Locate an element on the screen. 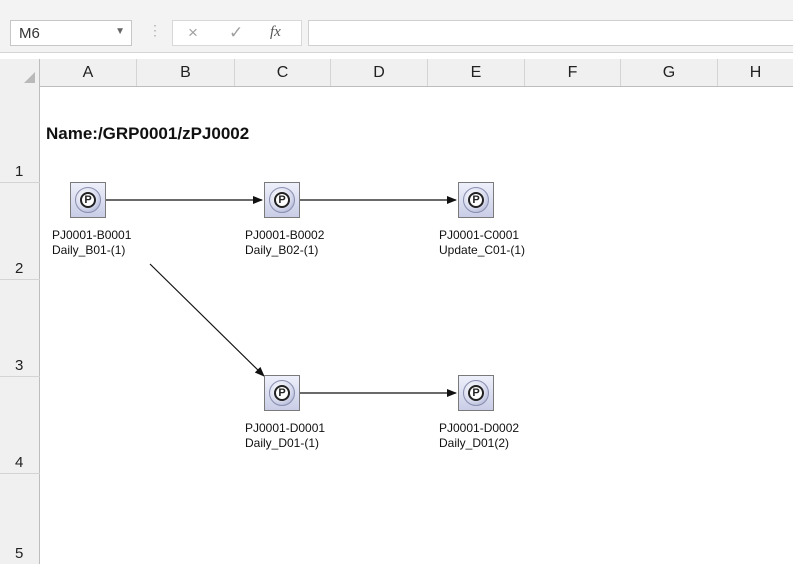 This screenshot has width=793, height=564. job-id: PJ0001-D0001 is located at coordinates (285, 428).